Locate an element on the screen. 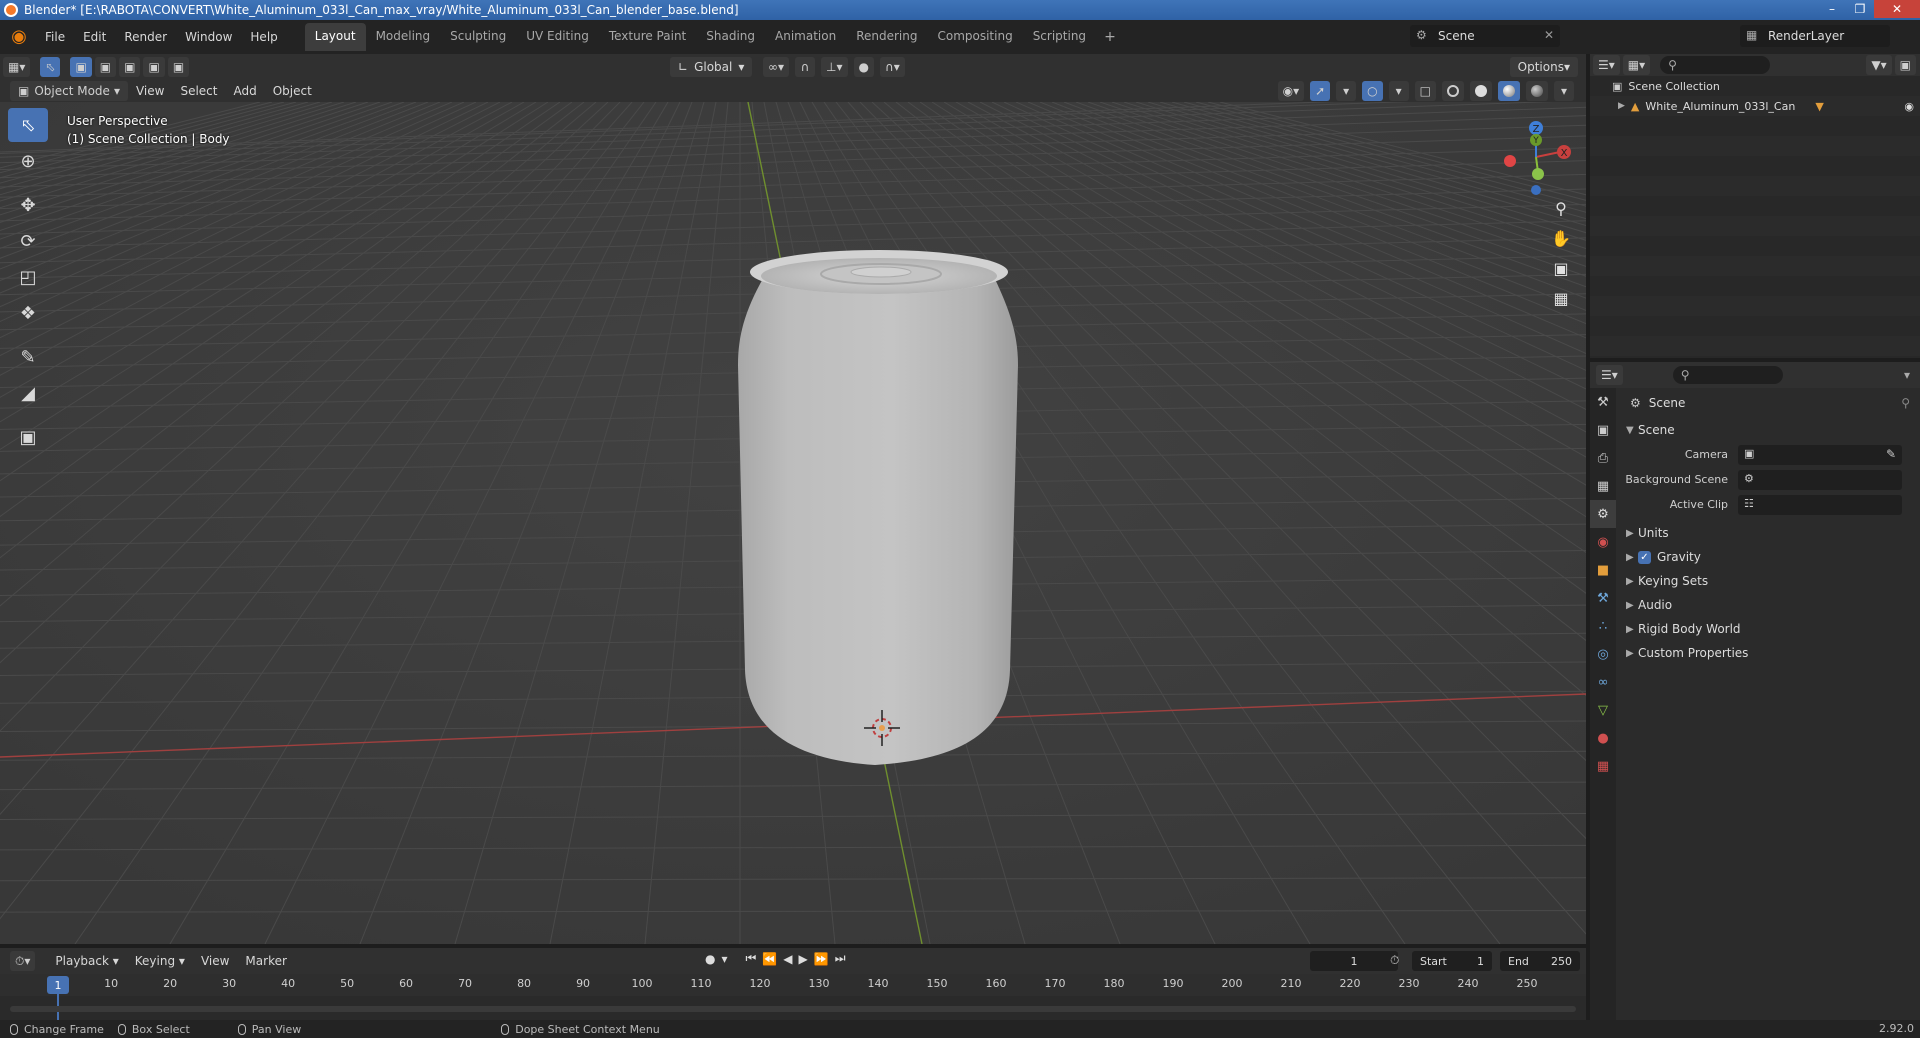 This screenshot has height=1038, width=1920. tab-layout: Layout is located at coordinates (335, 37).